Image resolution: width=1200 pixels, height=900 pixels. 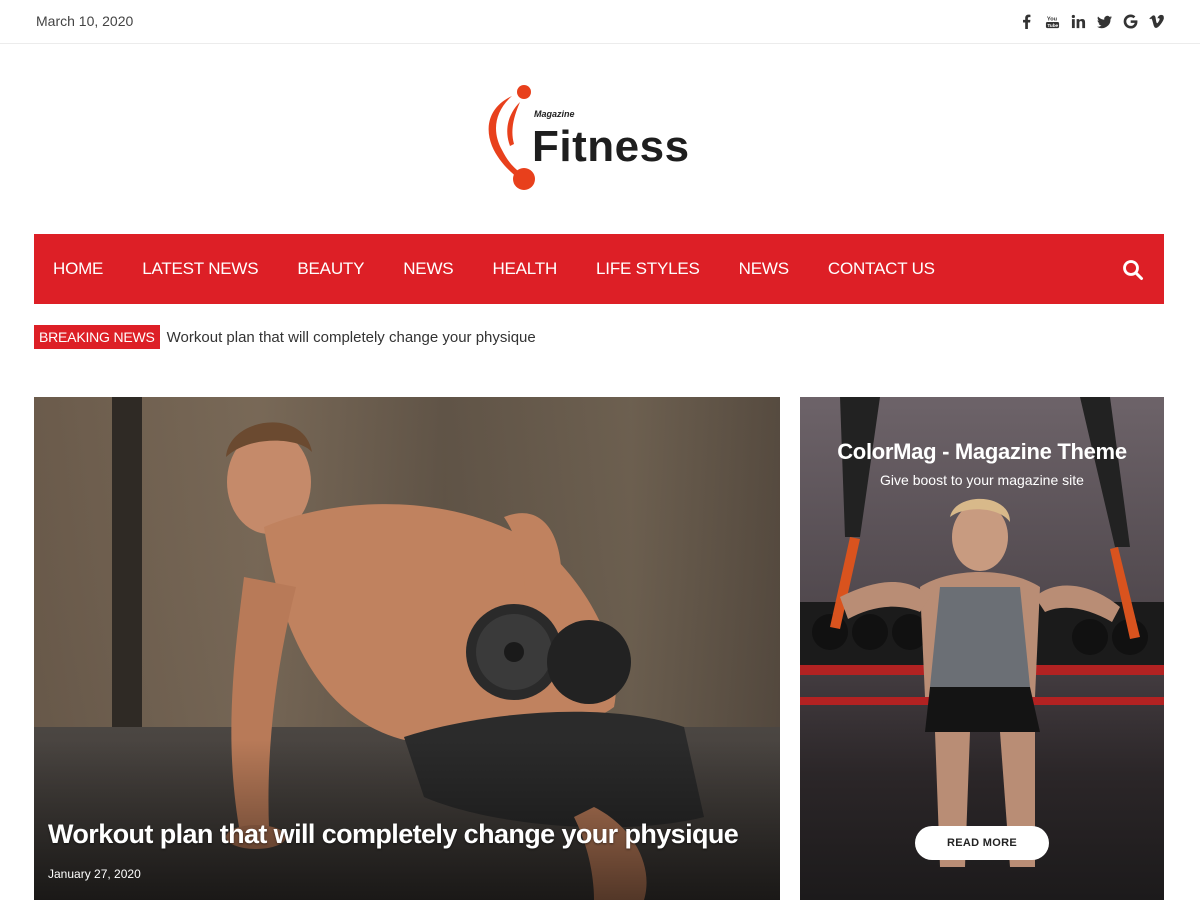 What do you see at coordinates (982, 480) in the screenshot?
I see `promo-subtitle: Give boost to your magazine site` at bounding box center [982, 480].